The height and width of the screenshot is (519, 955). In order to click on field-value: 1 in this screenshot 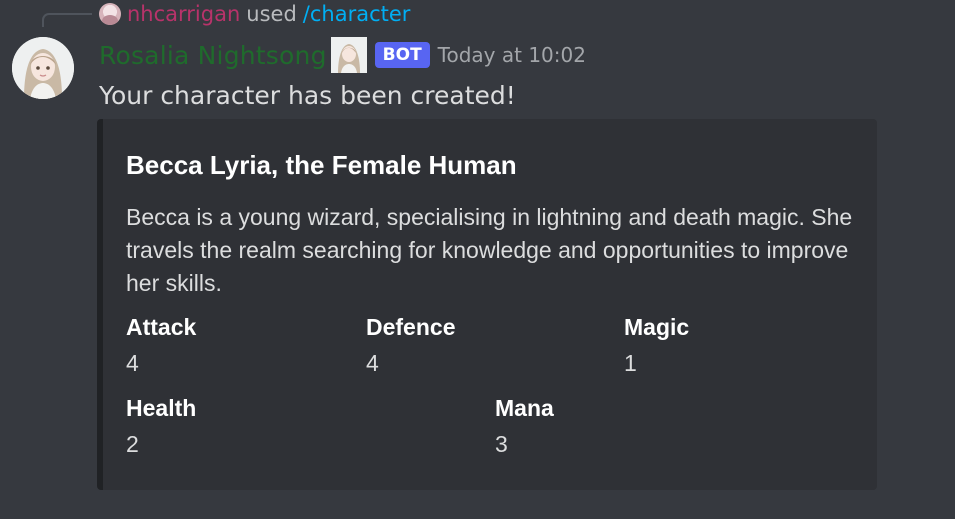, I will do `click(630, 363)`.